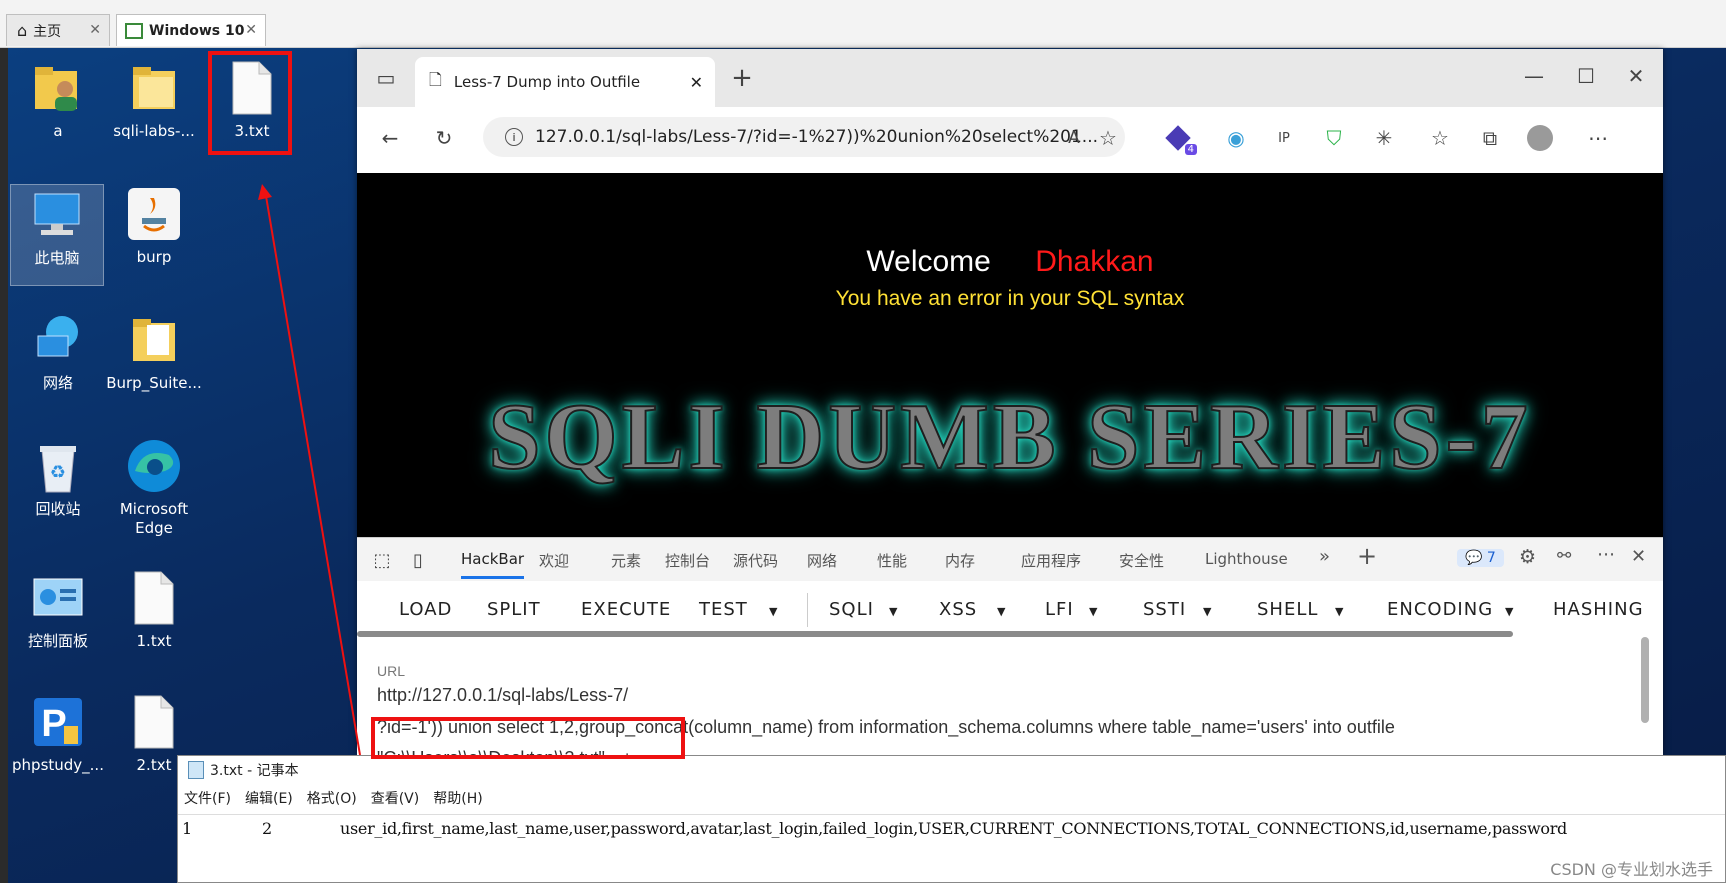 The height and width of the screenshot is (885, 1726). I want to click on arrow-line, so click(313, 475).